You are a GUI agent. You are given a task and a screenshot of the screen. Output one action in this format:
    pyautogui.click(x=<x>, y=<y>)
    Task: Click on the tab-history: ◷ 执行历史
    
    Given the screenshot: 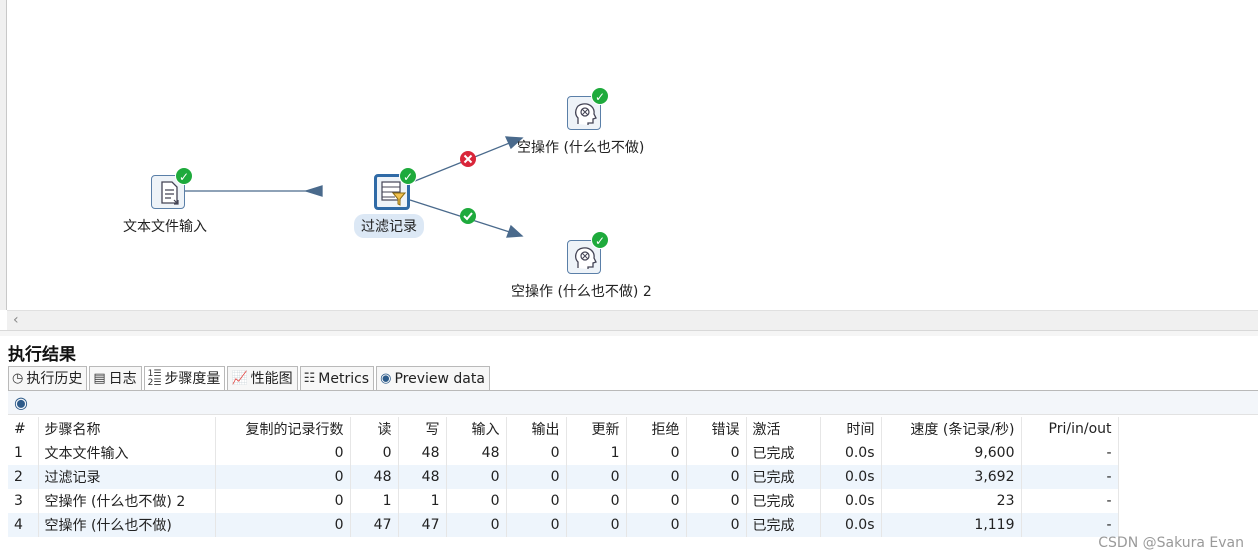 What is the action you would take?
    pyautogui.click(x=48, y=378)
    